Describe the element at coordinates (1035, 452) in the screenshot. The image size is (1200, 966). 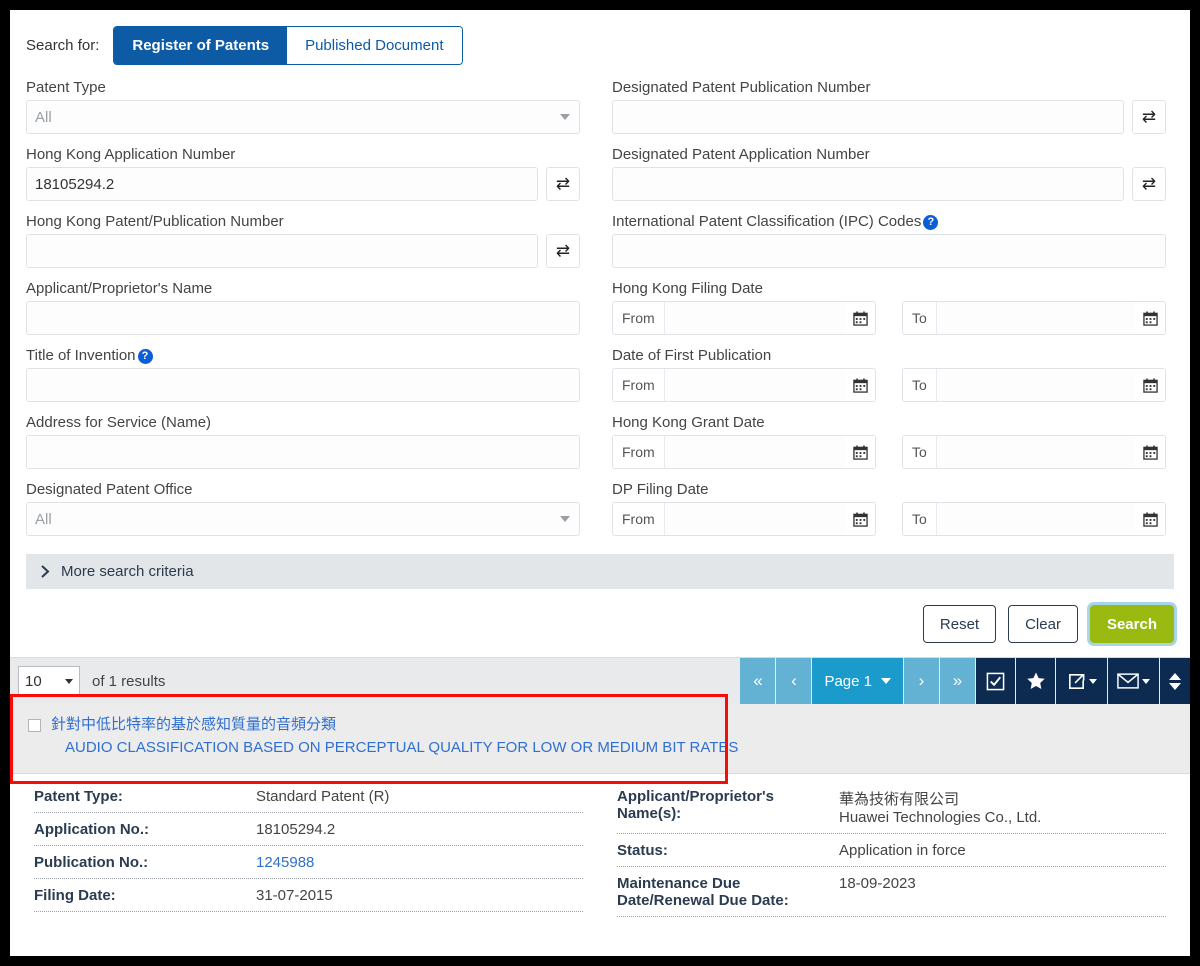
I see `hk-grant-date-to-input` at that location.